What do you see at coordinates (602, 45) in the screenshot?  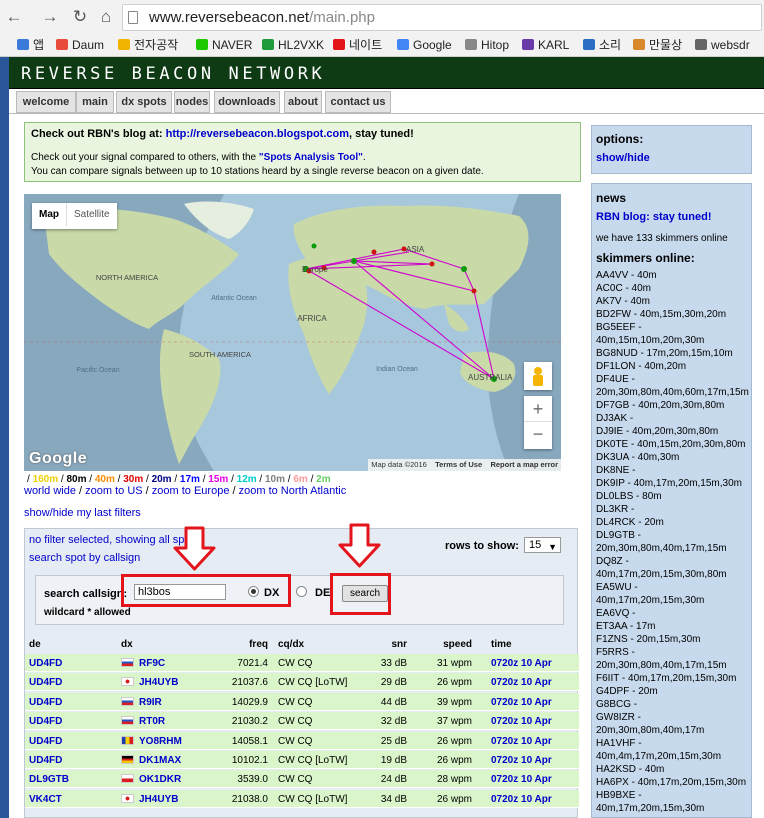 I see `bookmark-item: 소리` at bounding box center [602, 45].